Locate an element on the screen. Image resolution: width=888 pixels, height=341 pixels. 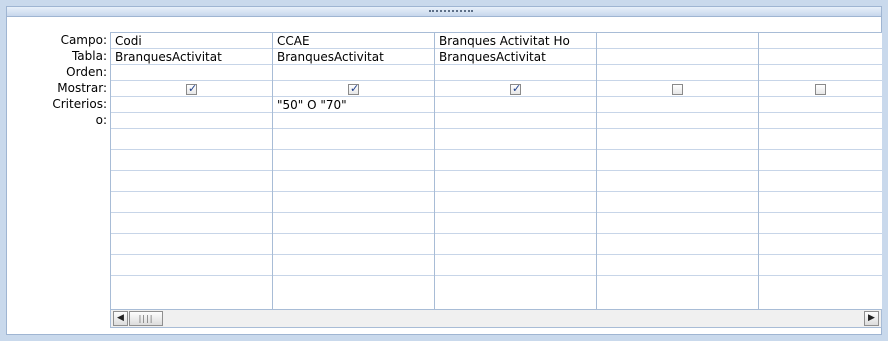
row-label-tabla: Tabla: is located at coordinates (89, 56).